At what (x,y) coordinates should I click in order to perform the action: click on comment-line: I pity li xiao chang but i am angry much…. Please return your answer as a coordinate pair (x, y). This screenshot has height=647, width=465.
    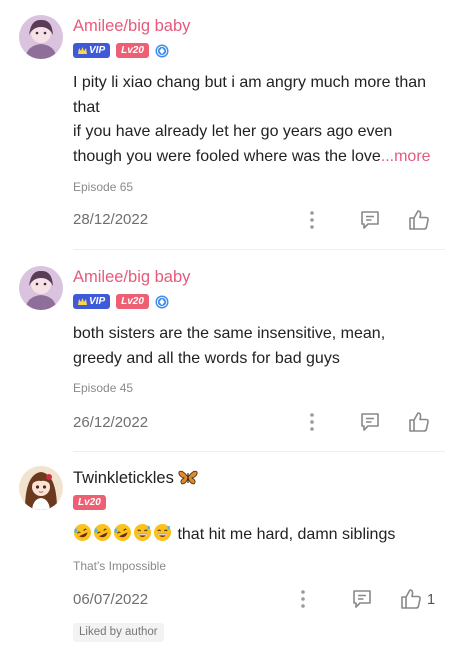
    Looking at the image, I should click on (250, 82).